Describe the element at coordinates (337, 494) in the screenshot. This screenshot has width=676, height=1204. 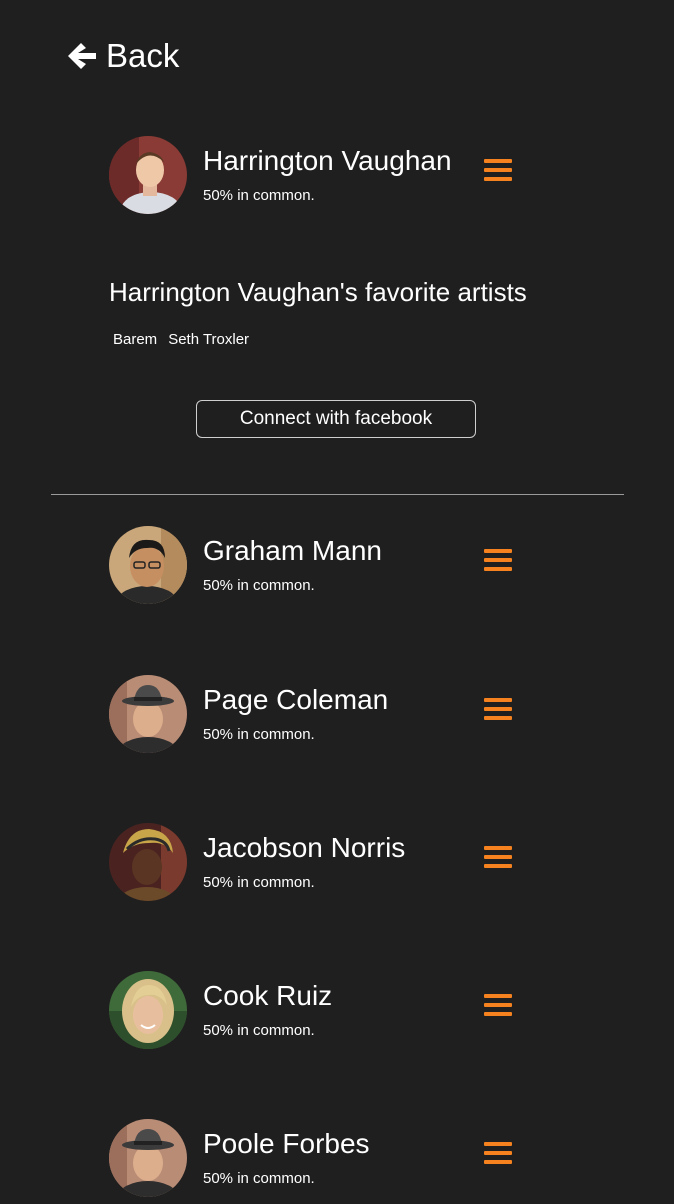
I see `divider` at that location.